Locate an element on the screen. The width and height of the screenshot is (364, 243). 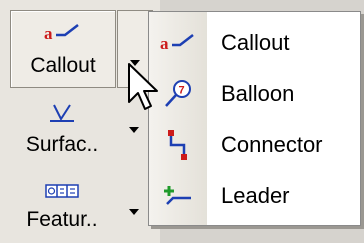
feature-control-toolbar-button: Featur.. is located at coordinates (62, 210).